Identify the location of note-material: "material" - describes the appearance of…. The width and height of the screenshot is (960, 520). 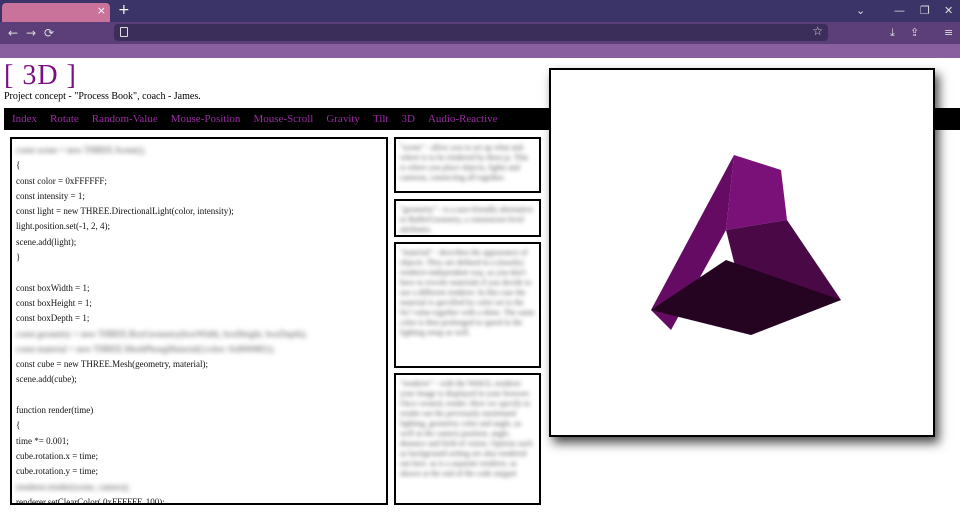
(467, 305).